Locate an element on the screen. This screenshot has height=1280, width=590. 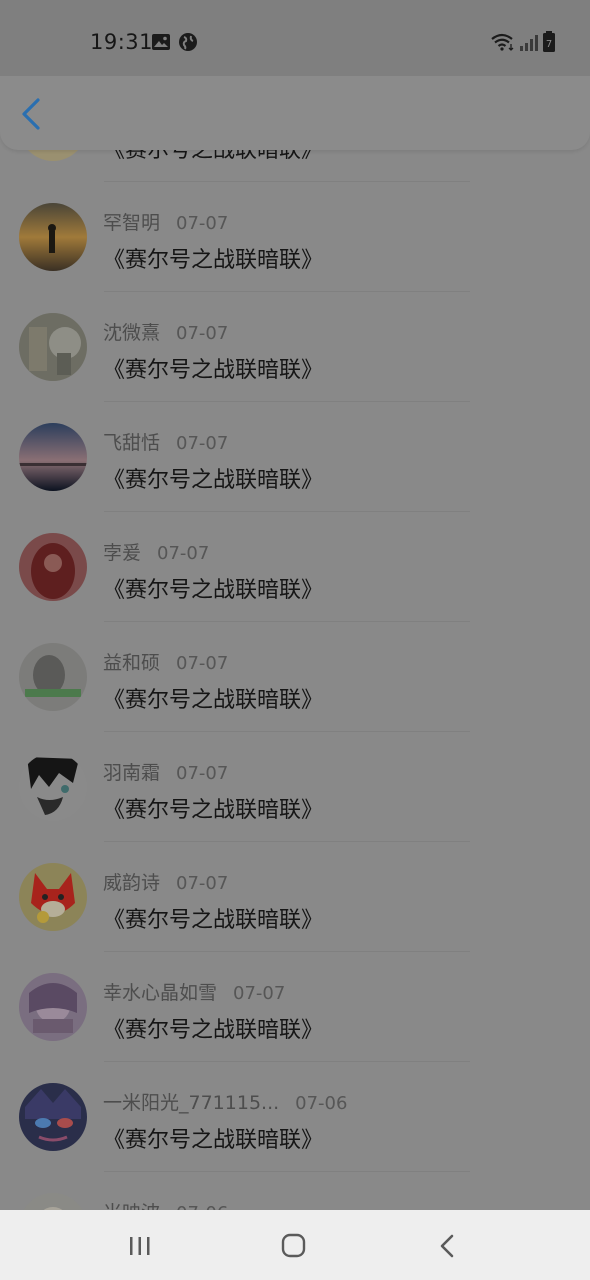
list-item: 沈微熹 07-07 《赛尔号之战联暗联》 is located at coordinates (295, 347).